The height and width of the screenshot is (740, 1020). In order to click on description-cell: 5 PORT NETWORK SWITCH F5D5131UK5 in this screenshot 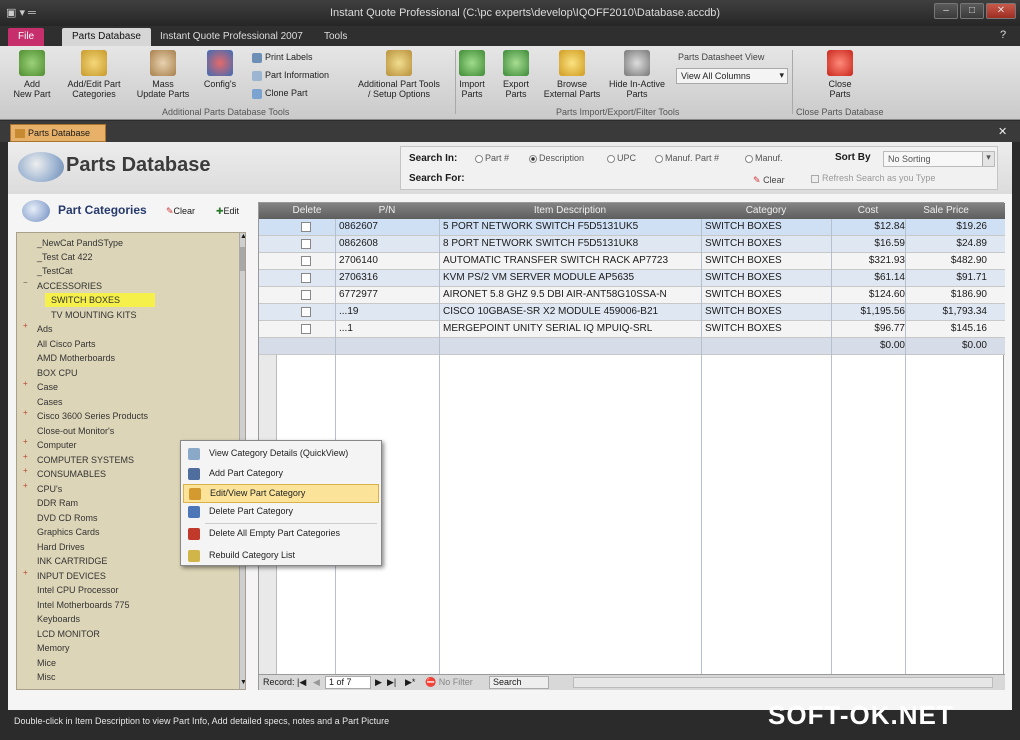, I will do `click(572, 226)`.